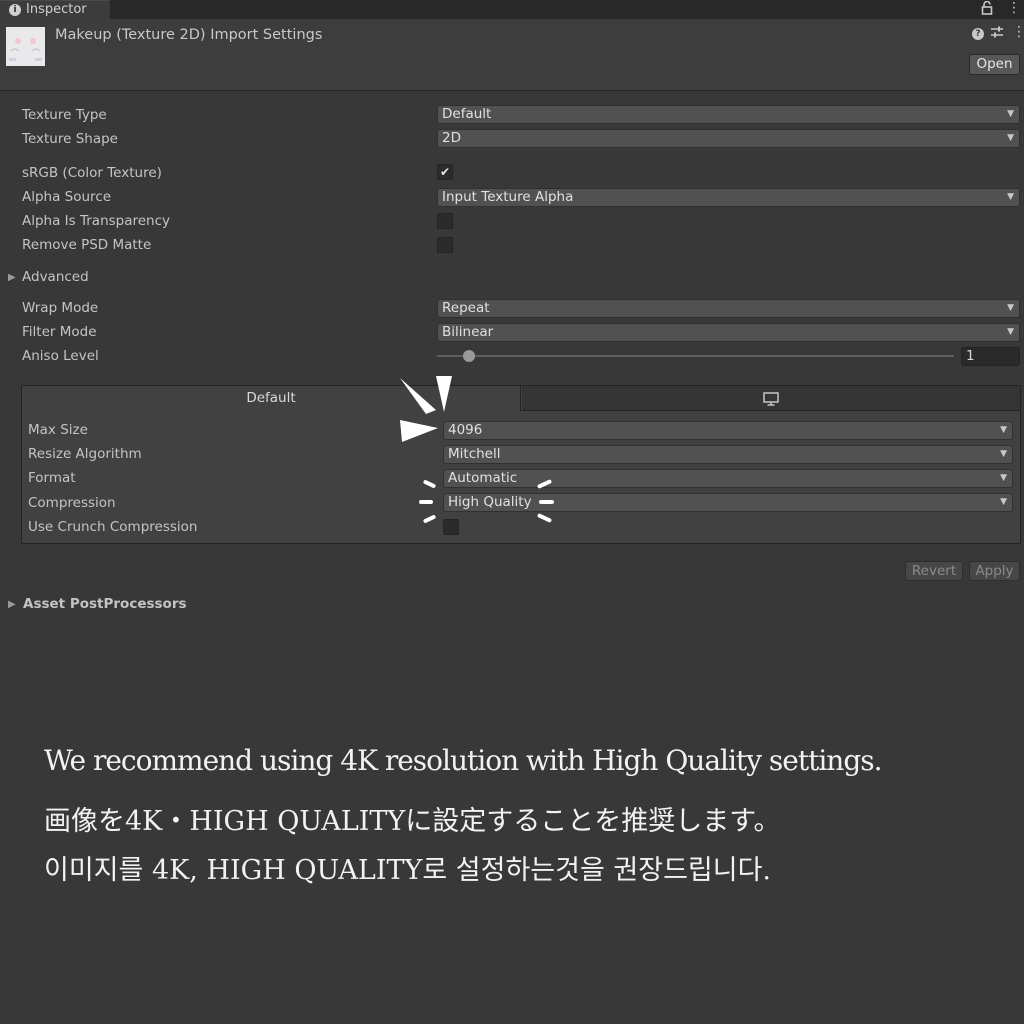 The width and height of the screenshot is (1024, 1024). Describe the element at coordinates (451, 138) in the screenshot. I see `texture-shape-value: 2D` at that location.